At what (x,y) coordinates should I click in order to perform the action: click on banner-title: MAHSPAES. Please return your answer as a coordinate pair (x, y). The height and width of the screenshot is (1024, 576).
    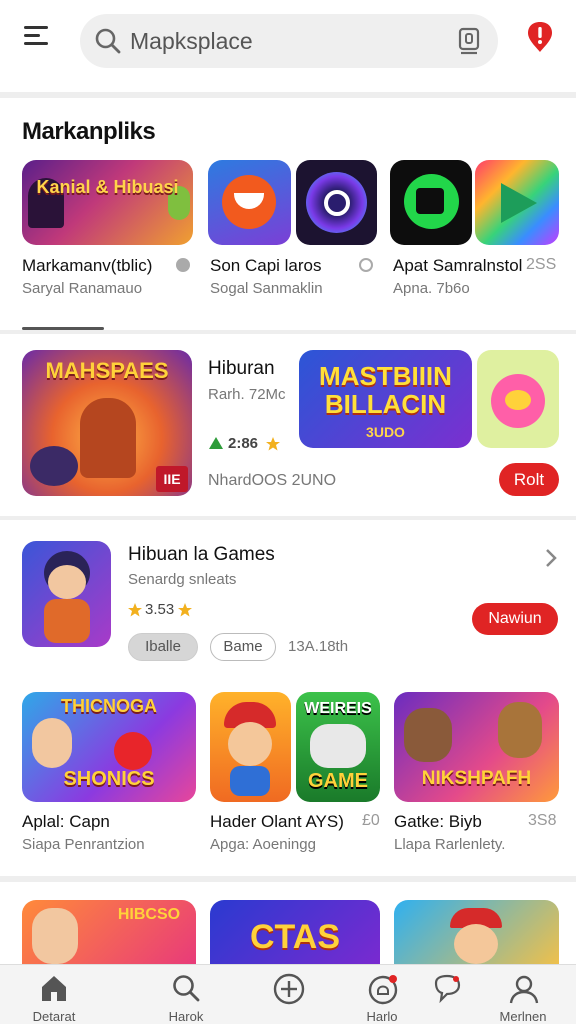
    Looking at the image, I should click on (107, 370).